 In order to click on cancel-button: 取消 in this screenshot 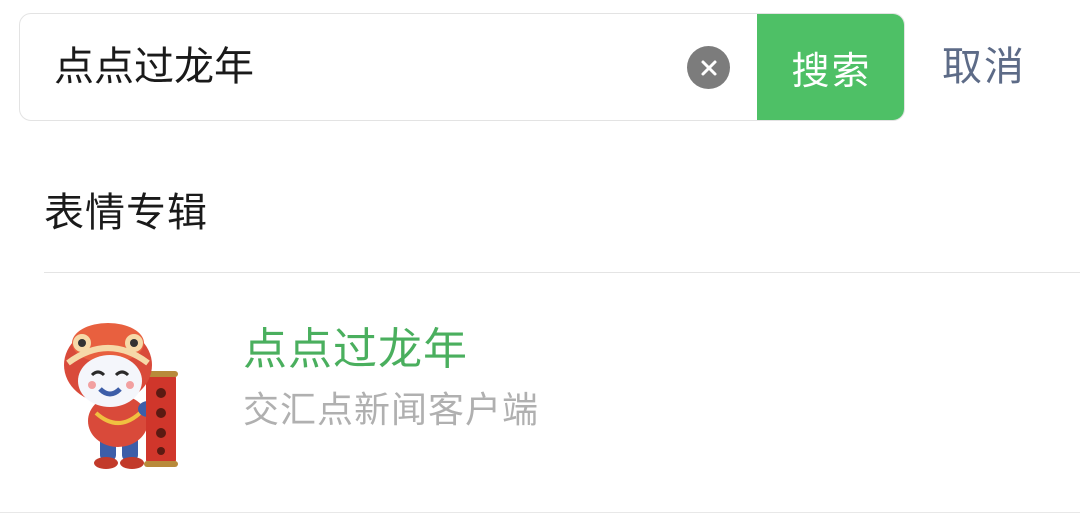, I will do `click(984, 67)`.